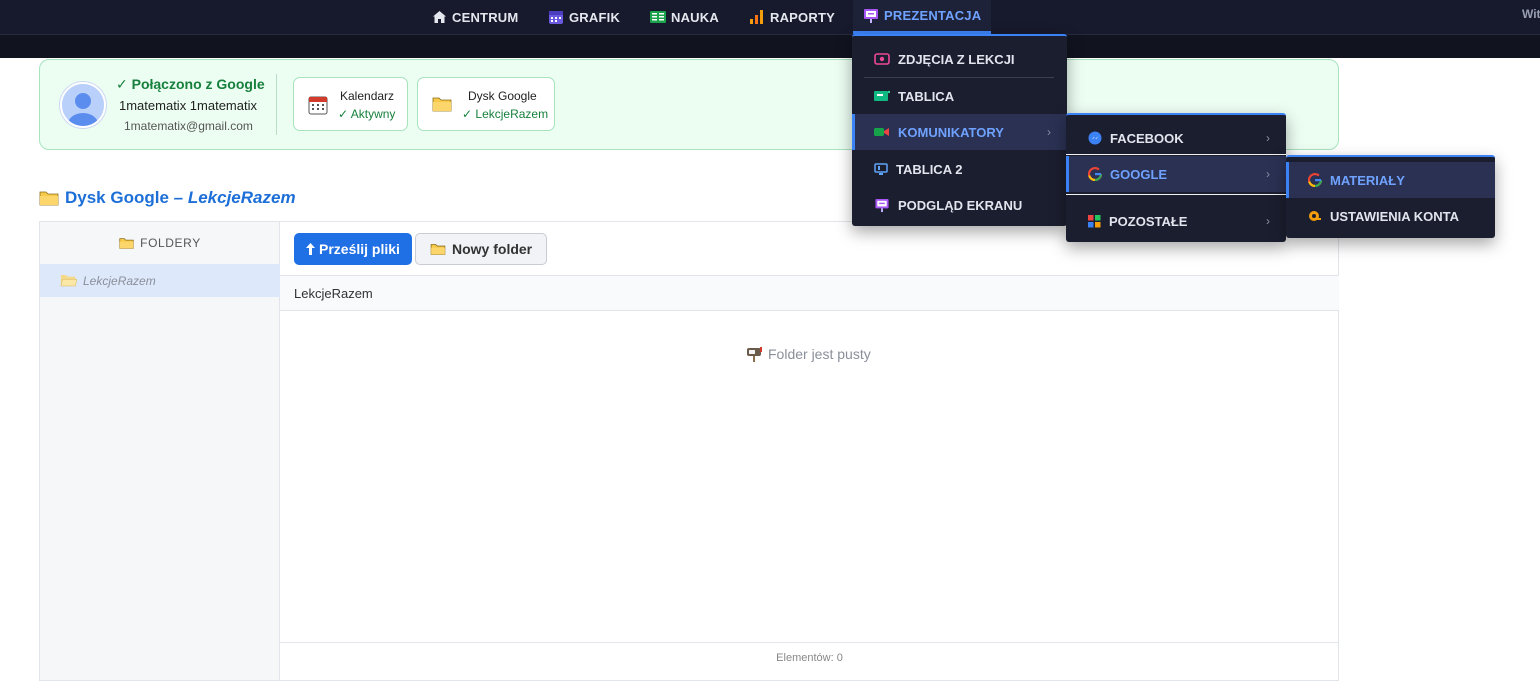  I want to click on folder-sidebar: FOLDERY LekcjeRazem, so click(160, 451).